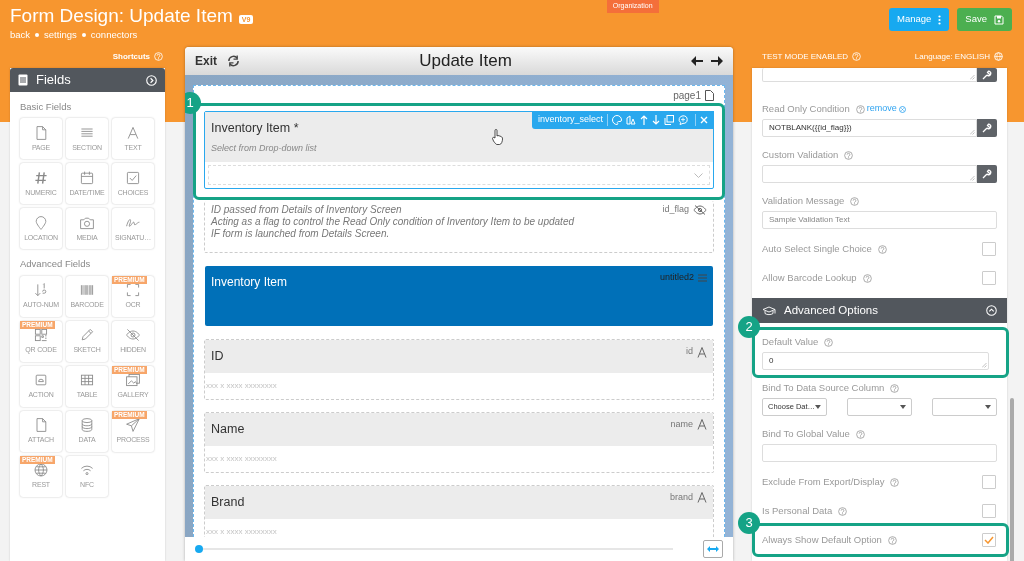 This screenshot has height=561, width=1024. Describe the element at coordinates (984, 19) in the screenshot. I see `save-button: Save` at that location.